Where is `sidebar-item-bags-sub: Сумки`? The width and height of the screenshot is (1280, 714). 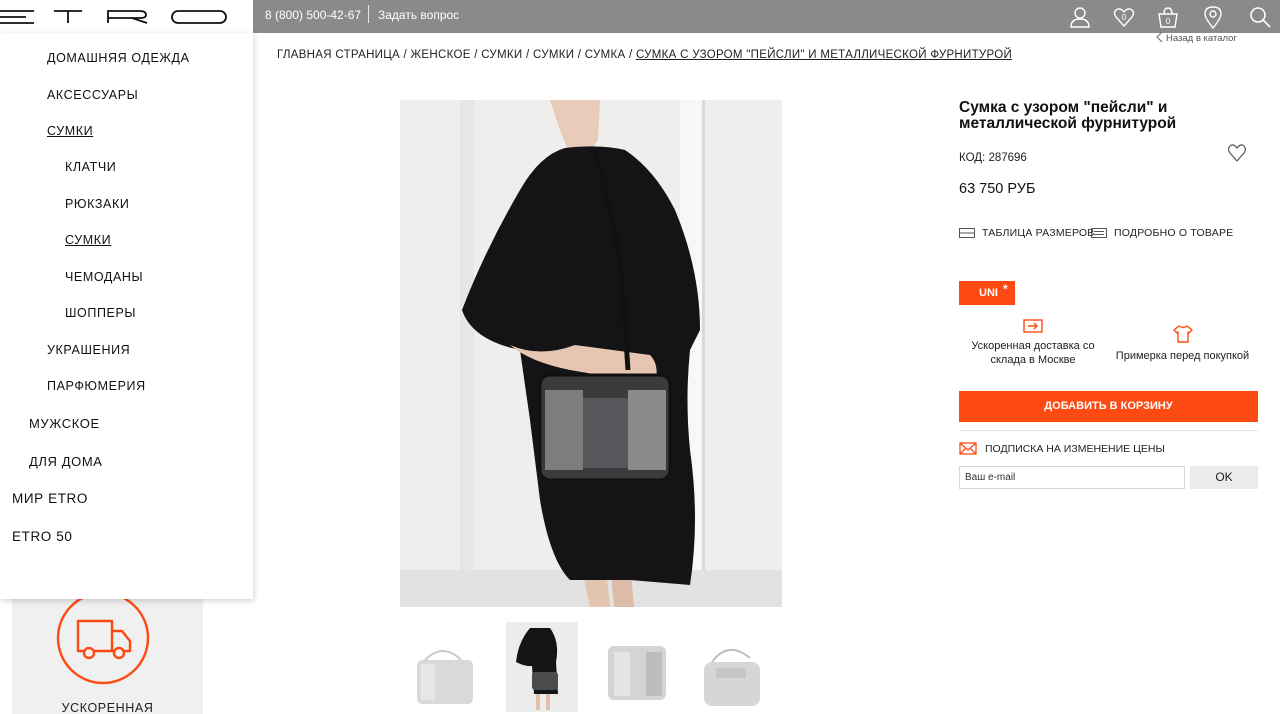 sidebar-item-bags-sub: Сумки is located at coordinates (88, 240).